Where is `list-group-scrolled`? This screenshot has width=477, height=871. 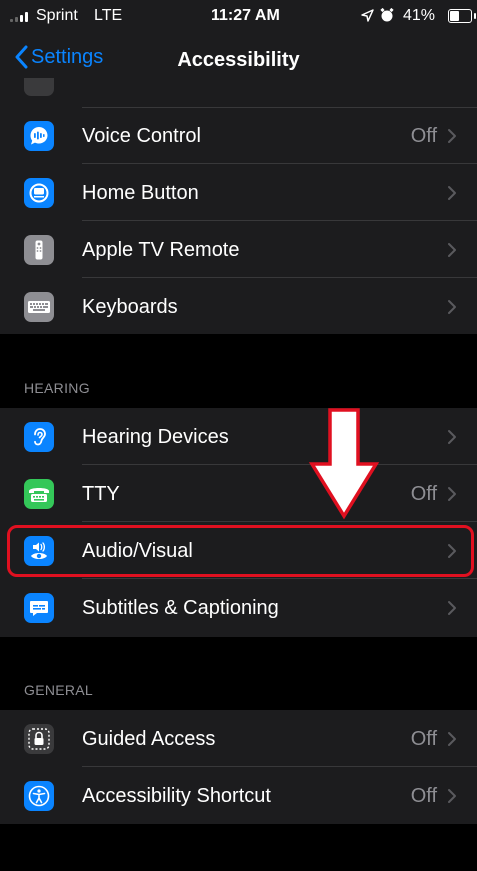
list-group-scrolled is located at coordinates (238, 93).